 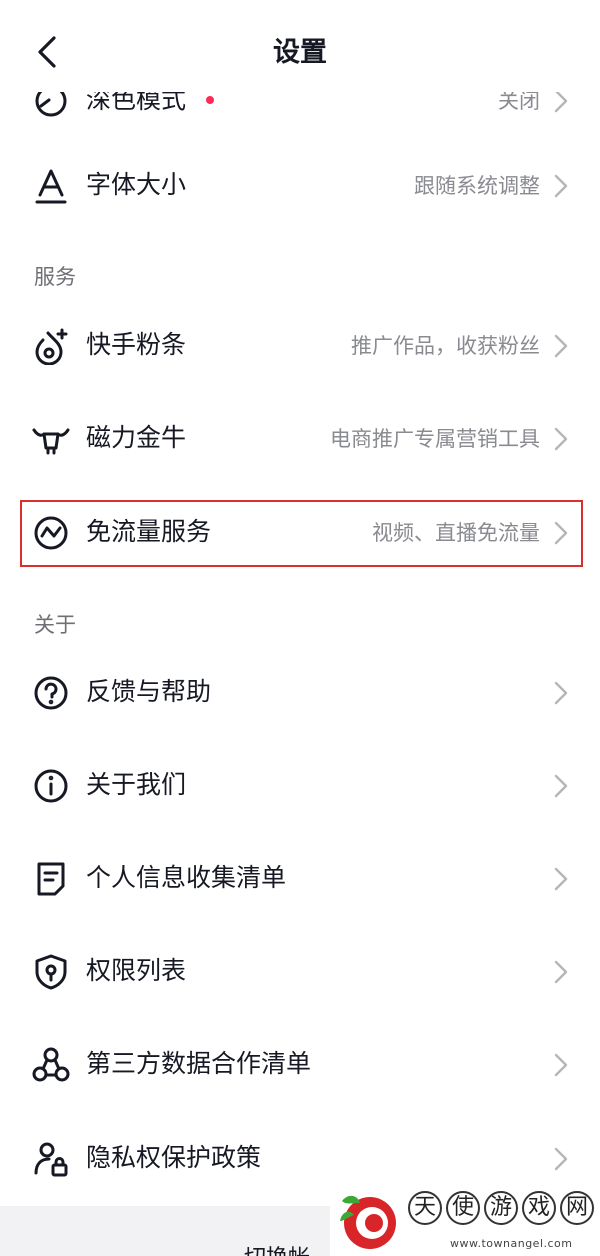 I want to click on settings-item-value: 推广作品，收获粉丝, so click(x=445, y=346).